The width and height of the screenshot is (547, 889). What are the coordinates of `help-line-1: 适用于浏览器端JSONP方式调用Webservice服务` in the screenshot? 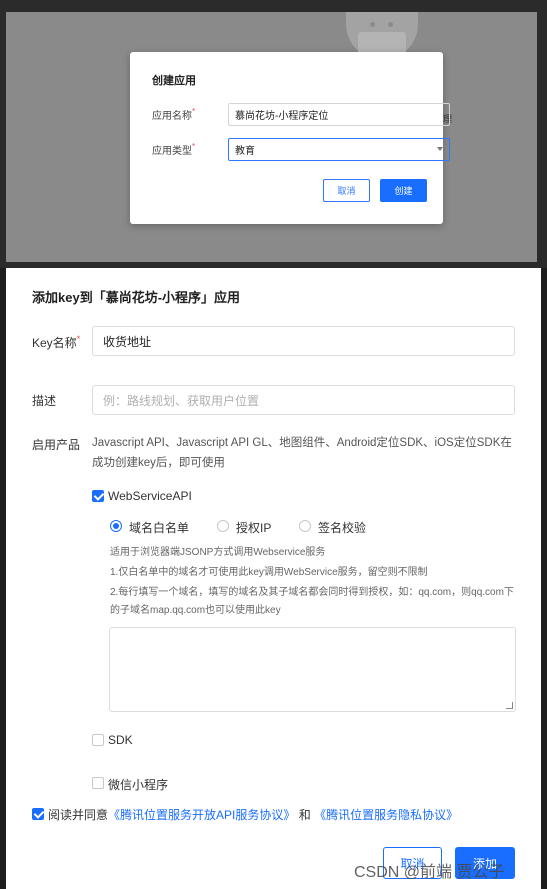 It's located at (218, 552).